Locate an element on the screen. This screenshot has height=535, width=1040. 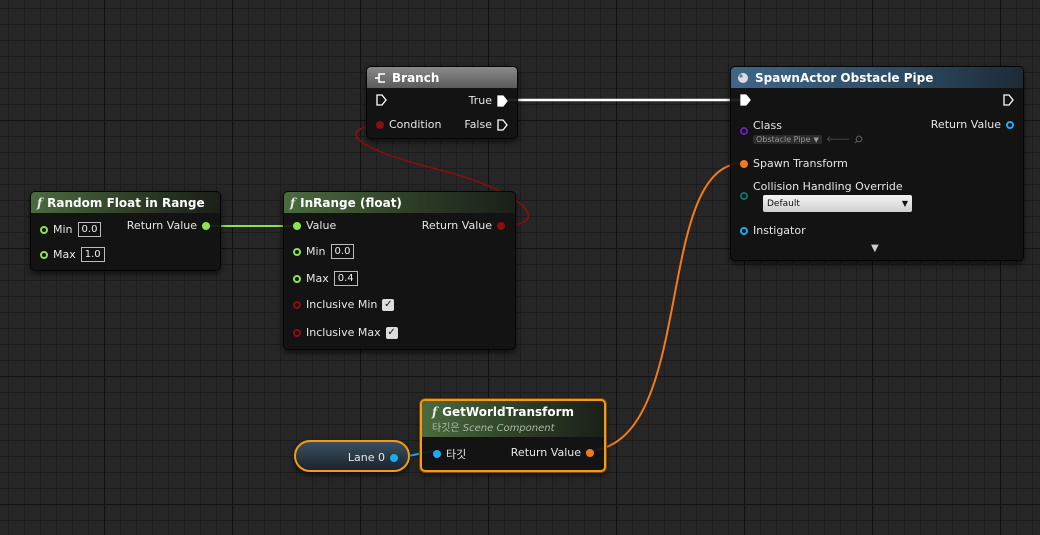
pin-label: Inclusive Max is located at coordinates (343, 332).